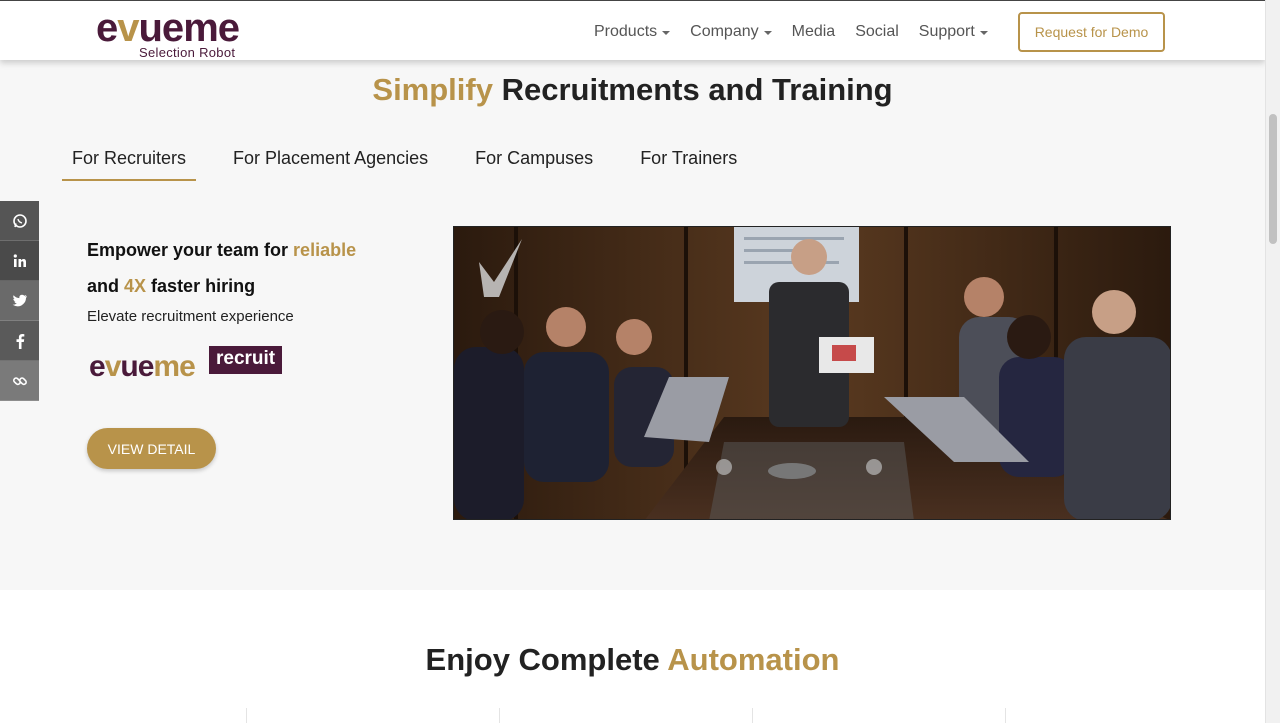 This screenshot has width=1280, height=723. I want to click on tab-placement-agencies: For Placement Agencies, so click(330, 161).